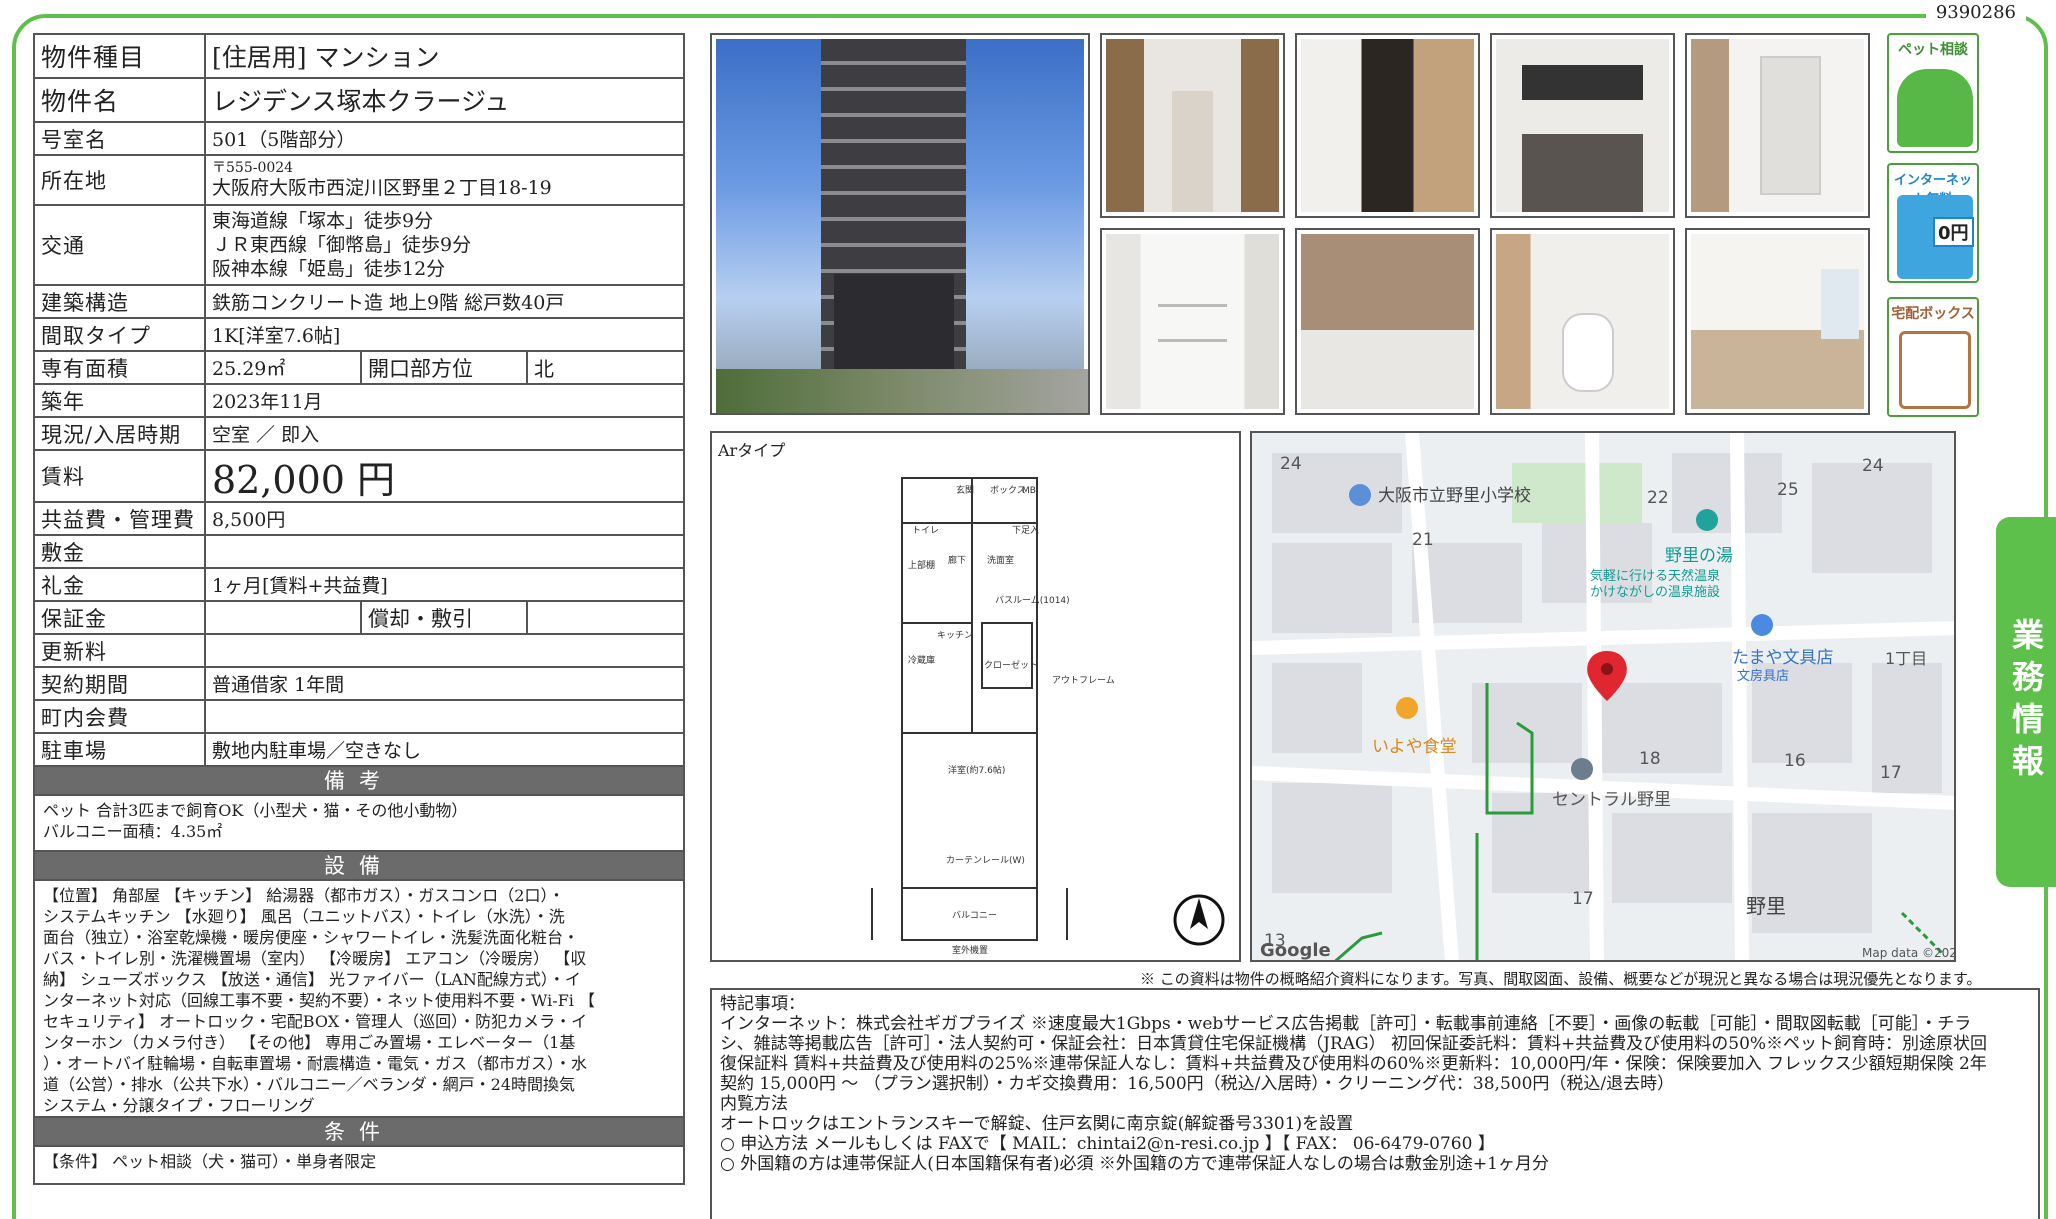 The height and width of the screenshot is (1219, 2056). What do you see at coordinates (1414, 747) in the screenshot?
I see `map-label-restaurant: いよや食堂` at bounding box center [1414, 747].